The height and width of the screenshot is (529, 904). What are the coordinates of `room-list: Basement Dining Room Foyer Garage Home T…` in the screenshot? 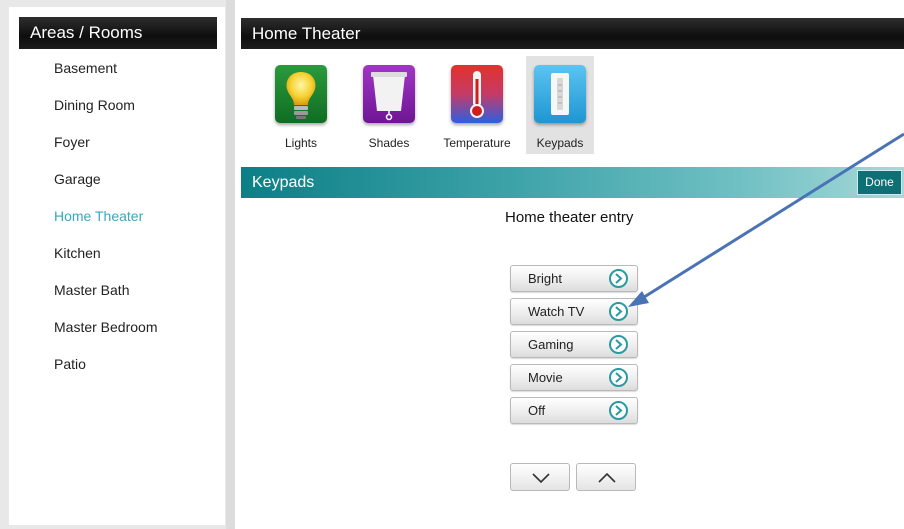 It's located at (105, 223).